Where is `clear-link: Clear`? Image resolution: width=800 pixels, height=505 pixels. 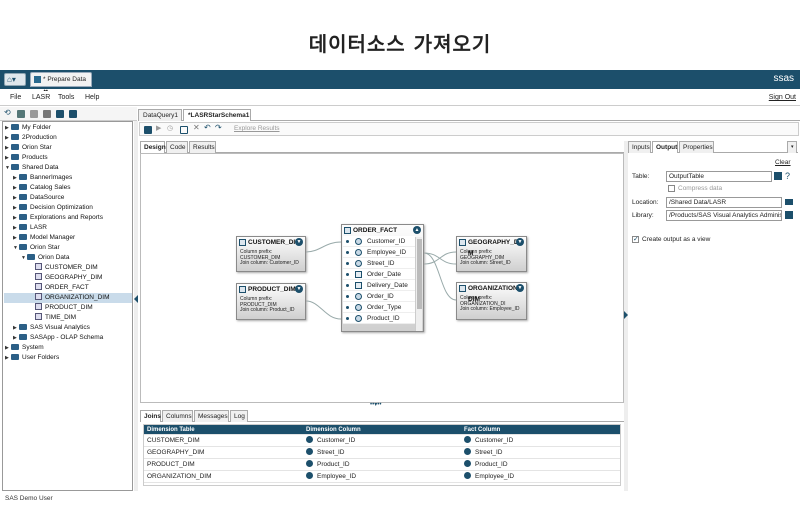
clear-link: Clear is located at coordinates (783, 162).